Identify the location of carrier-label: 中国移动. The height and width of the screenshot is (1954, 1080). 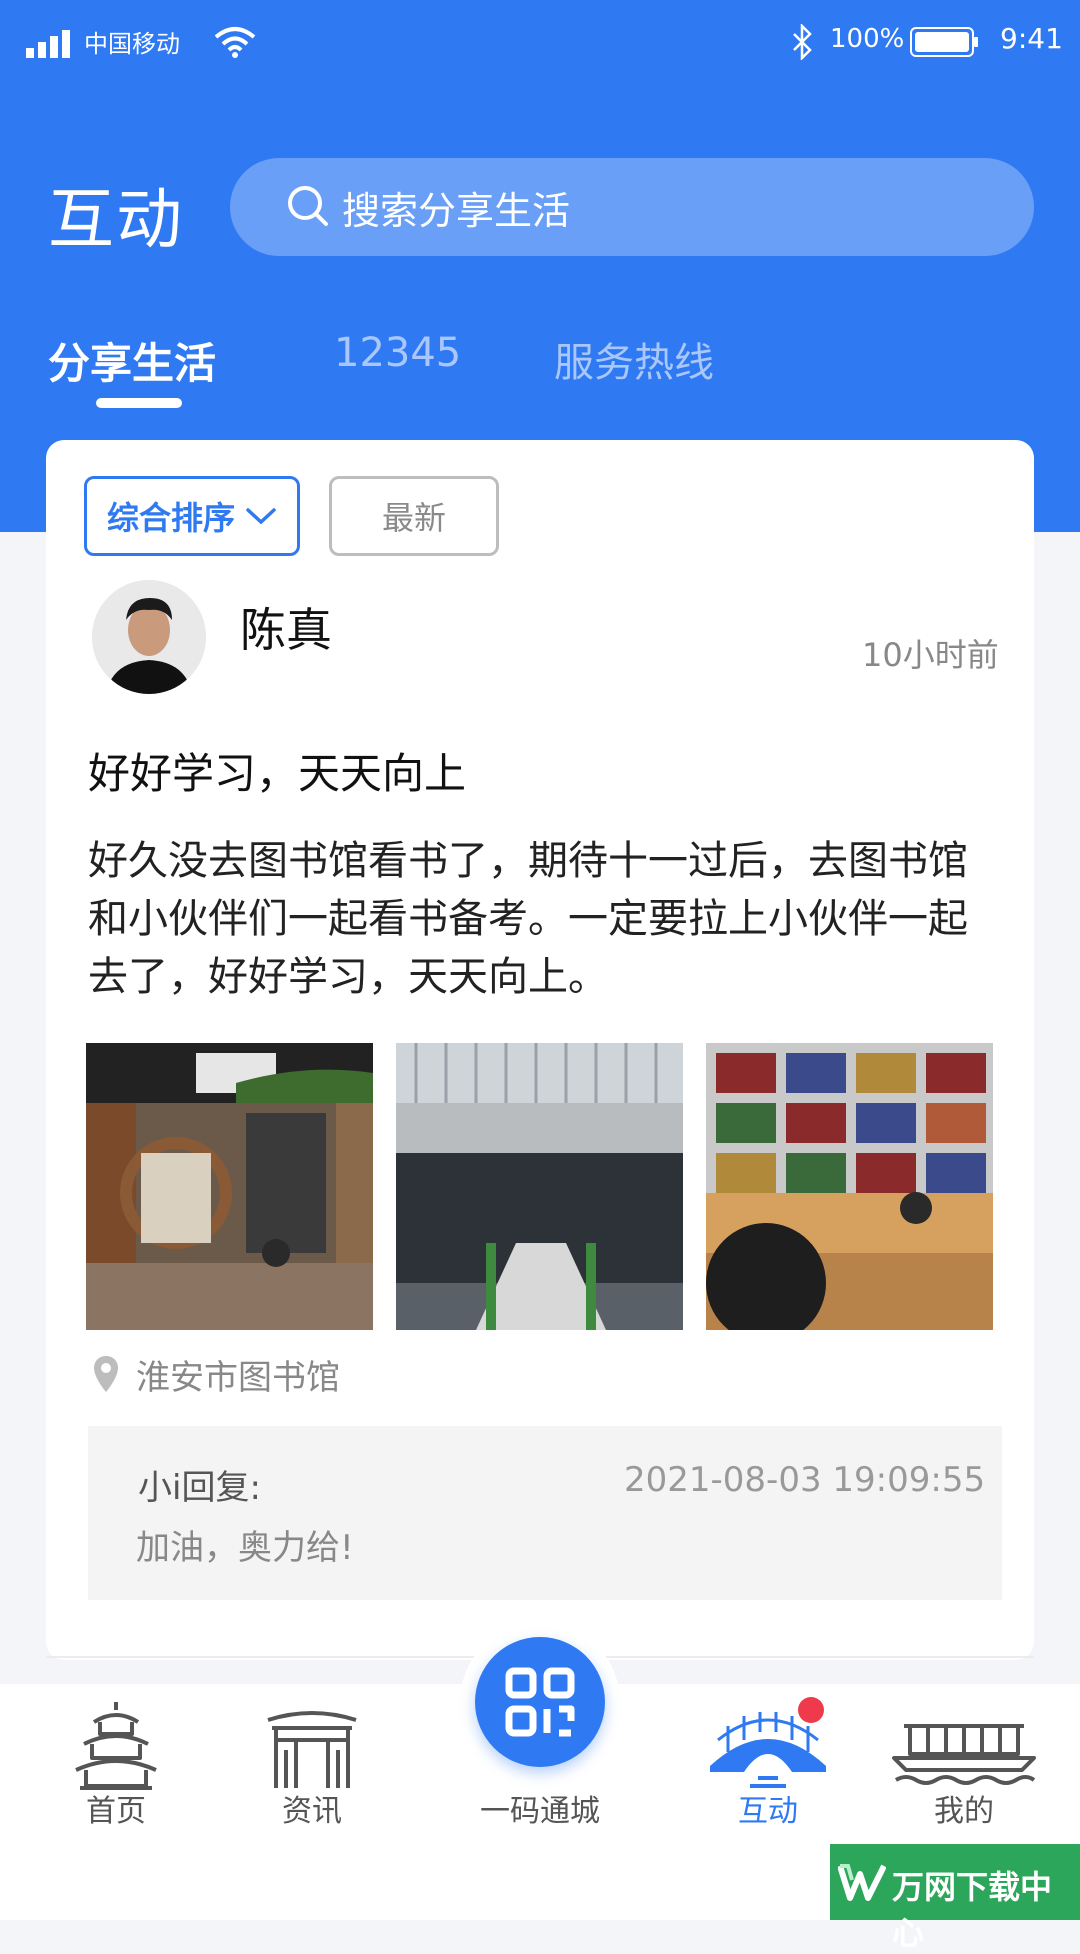
(132, 44).